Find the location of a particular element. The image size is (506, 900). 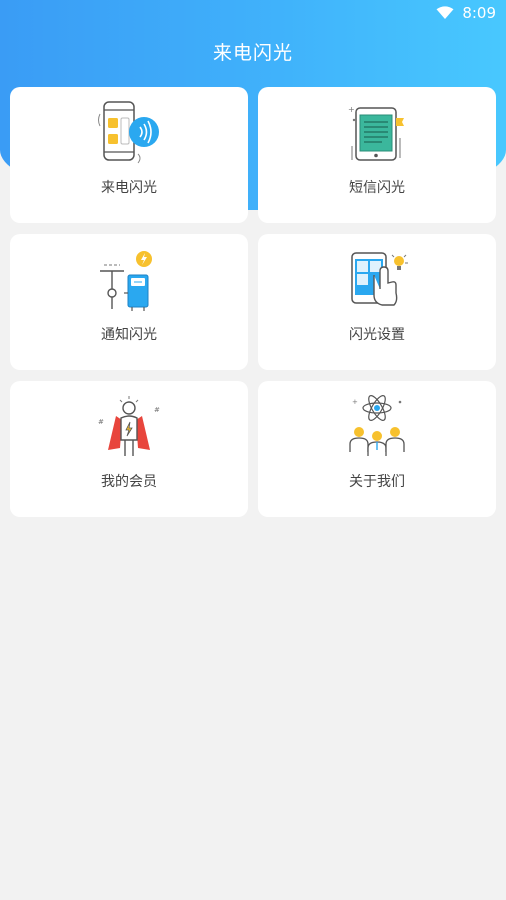

flash-settings-icon is located at coordinates (379, 279).